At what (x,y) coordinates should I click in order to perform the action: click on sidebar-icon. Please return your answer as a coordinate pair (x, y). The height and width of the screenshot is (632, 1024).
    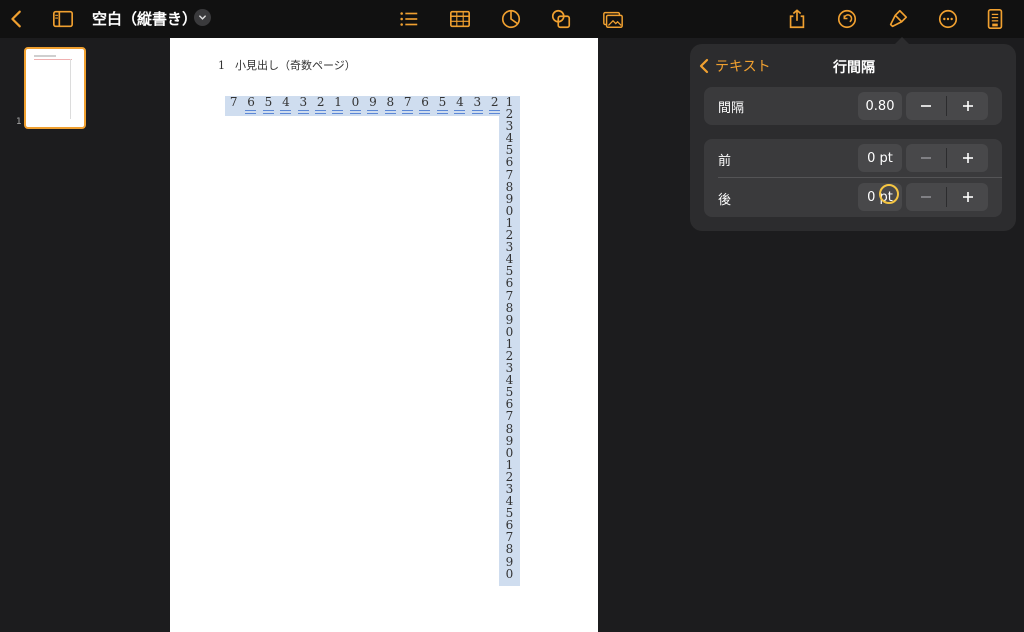
    Looking at the image, I should click on (63, 19).